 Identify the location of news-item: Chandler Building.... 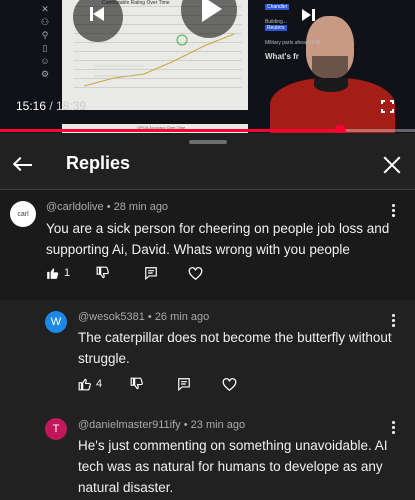
(320, 14).